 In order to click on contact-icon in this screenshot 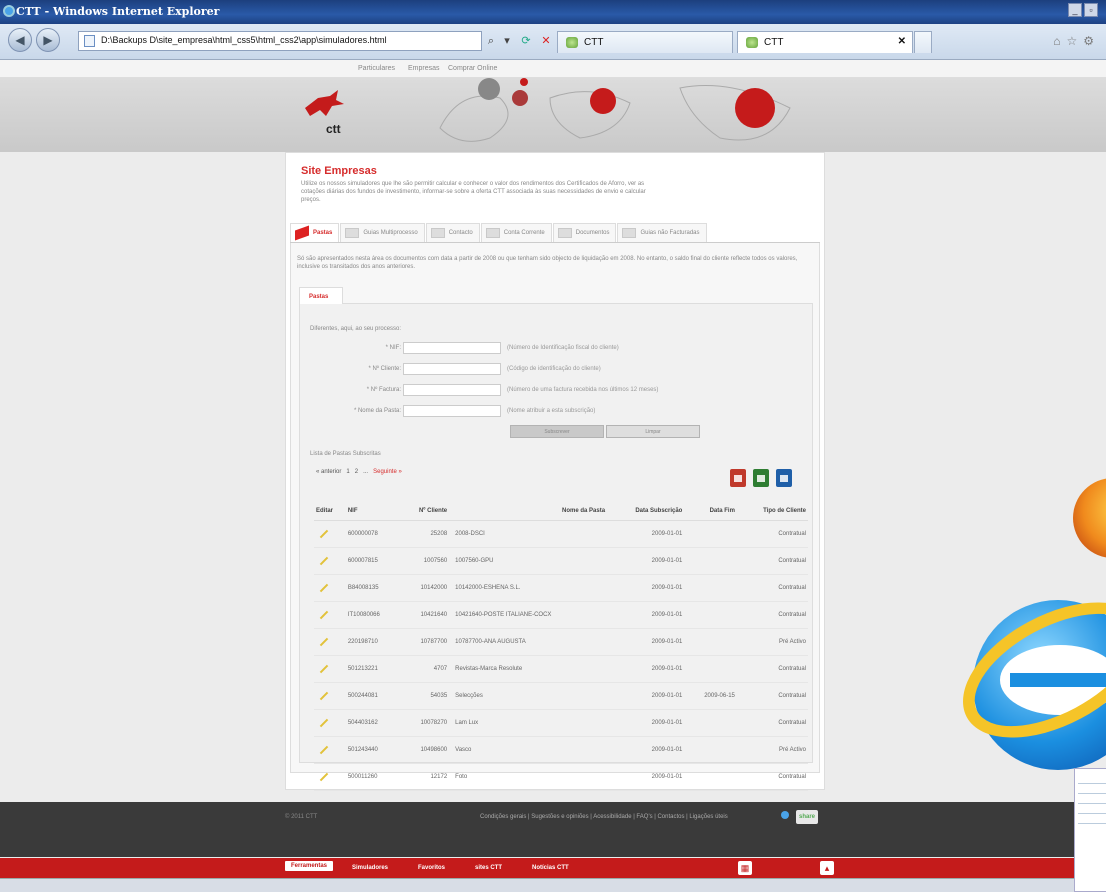, I will do `click(437, 233)`.